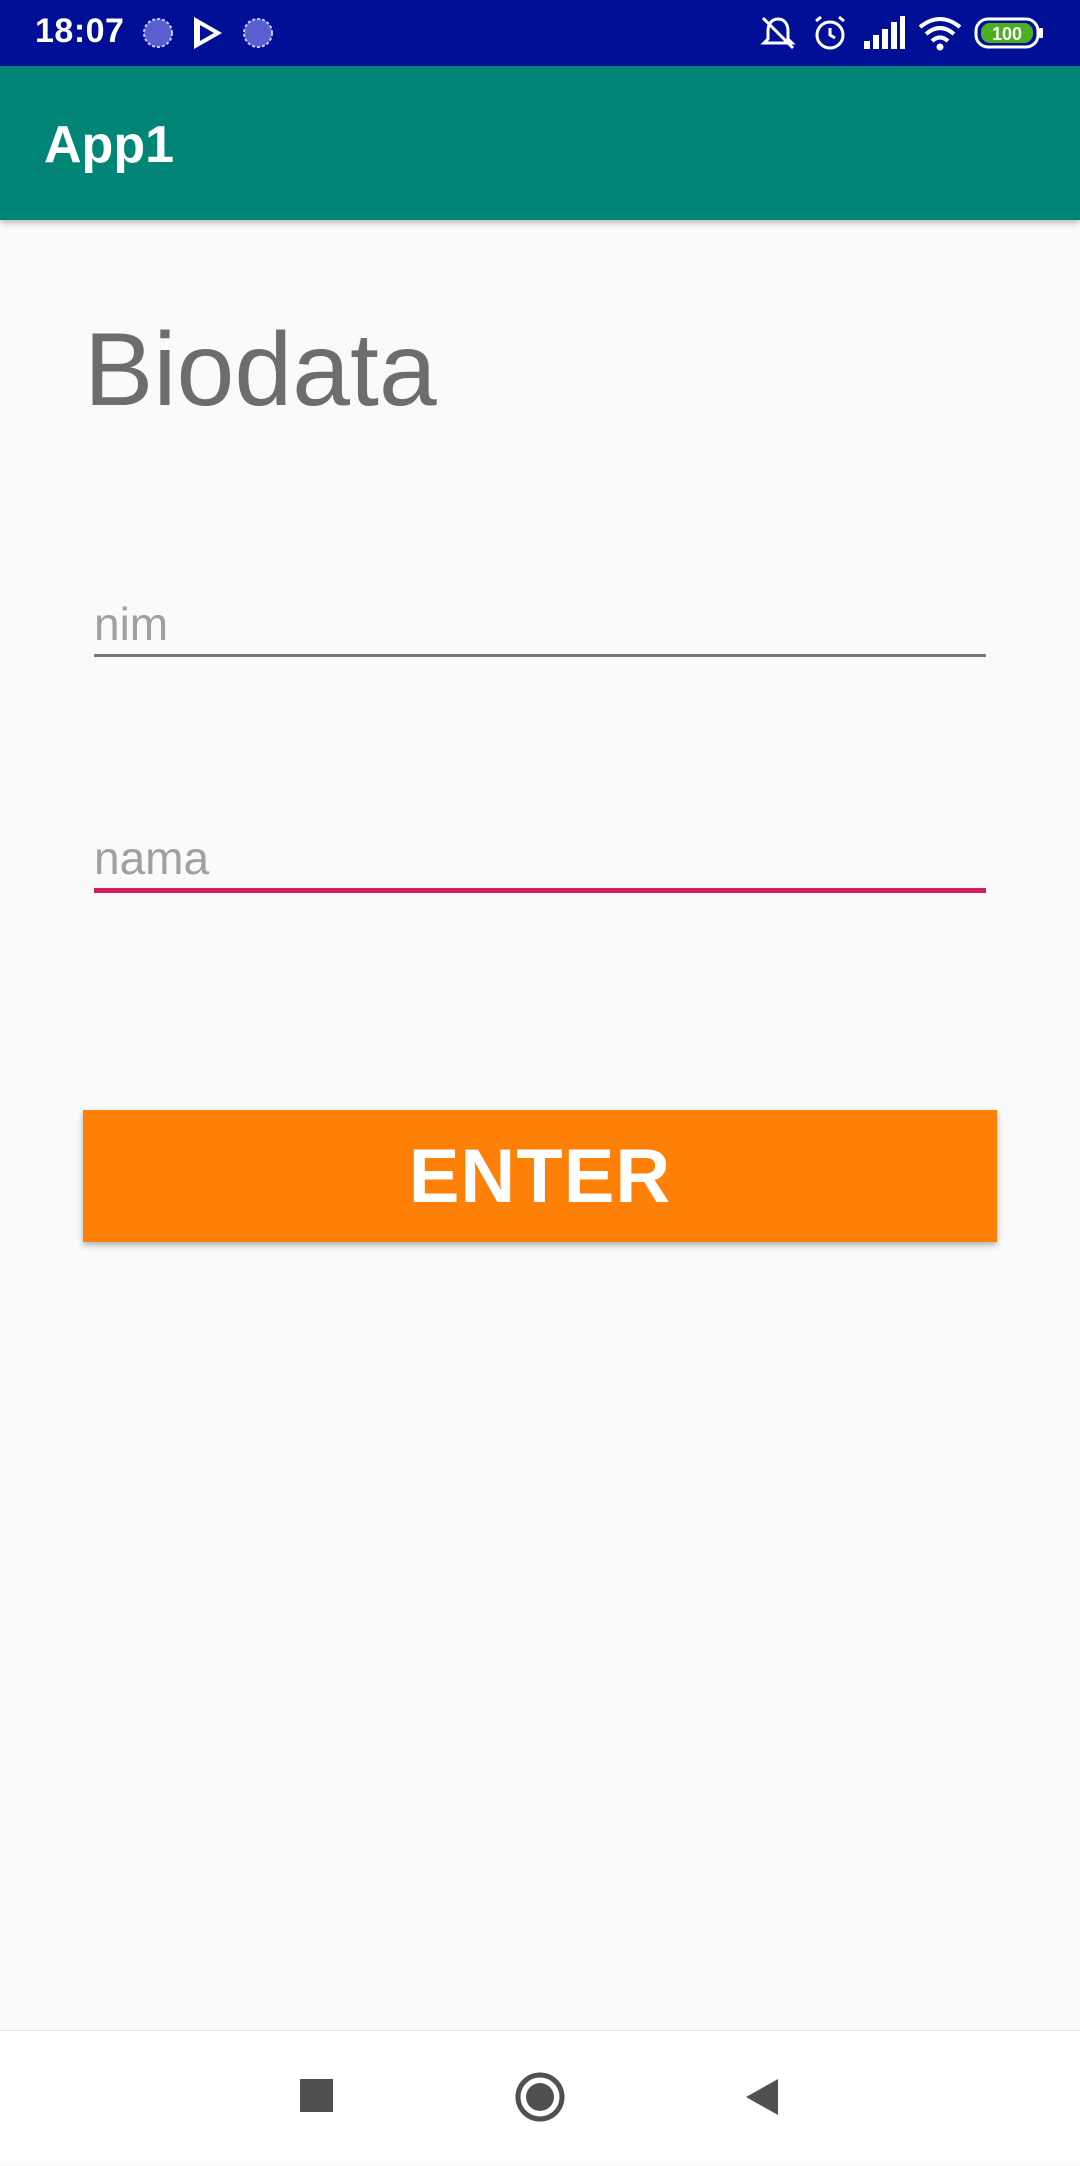 This screenshot has width=1080, height=2166. I want to click on navigation-bar, so click(540, 2095).